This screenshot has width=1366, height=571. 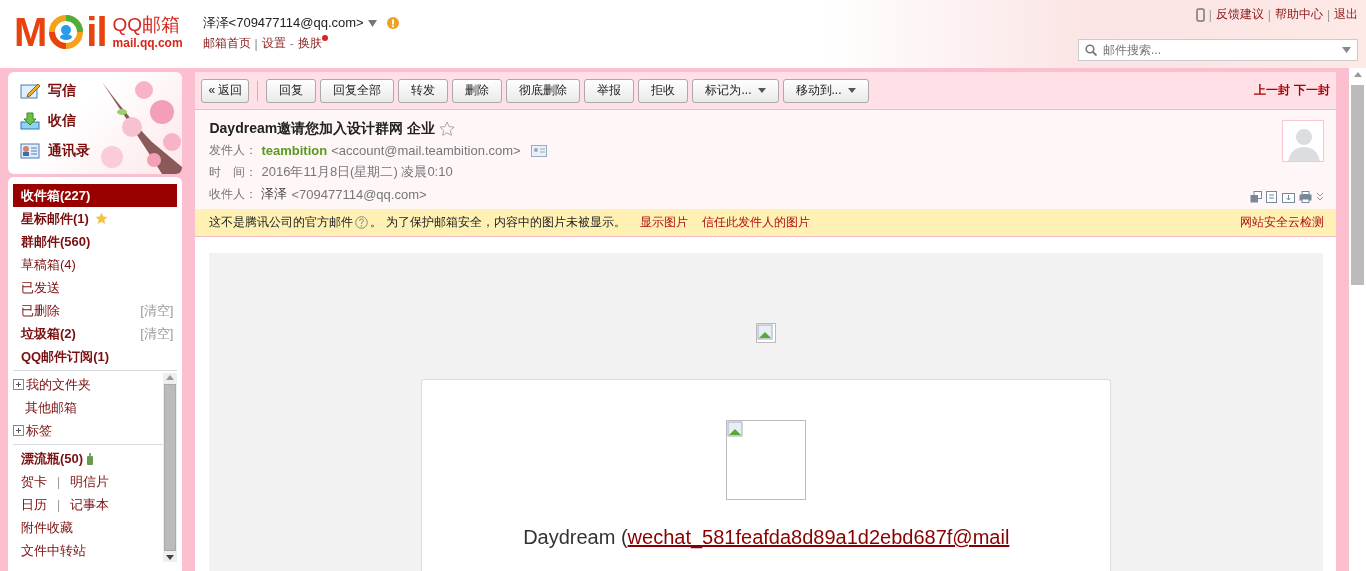 What do you see at coordinates (226, 43) in the screenshot?
I see `header-link: 邮箱首页` at bounding box center [226, 43].